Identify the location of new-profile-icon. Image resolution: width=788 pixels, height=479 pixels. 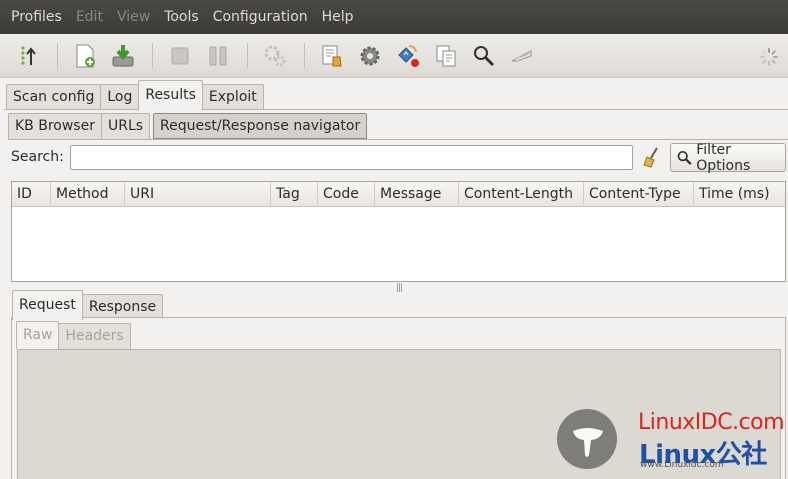
(85, 55).